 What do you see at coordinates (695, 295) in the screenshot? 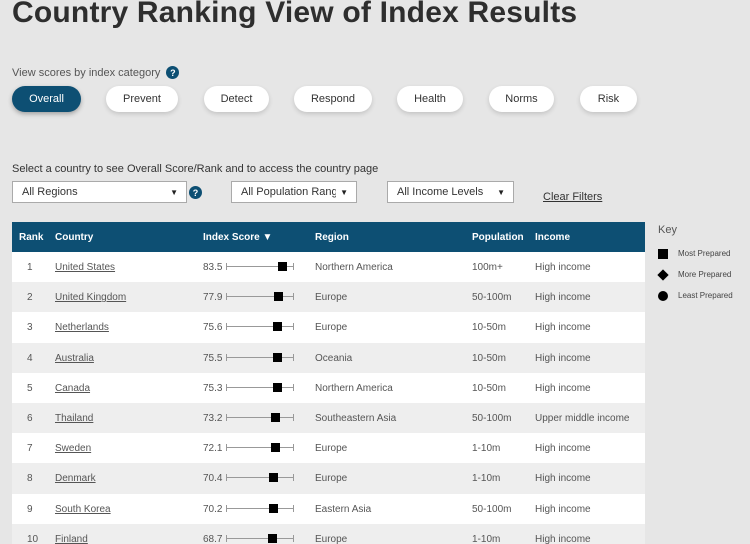
I see `key-item-least-prepared: Least Prepared` at bounding box center [695, 295].